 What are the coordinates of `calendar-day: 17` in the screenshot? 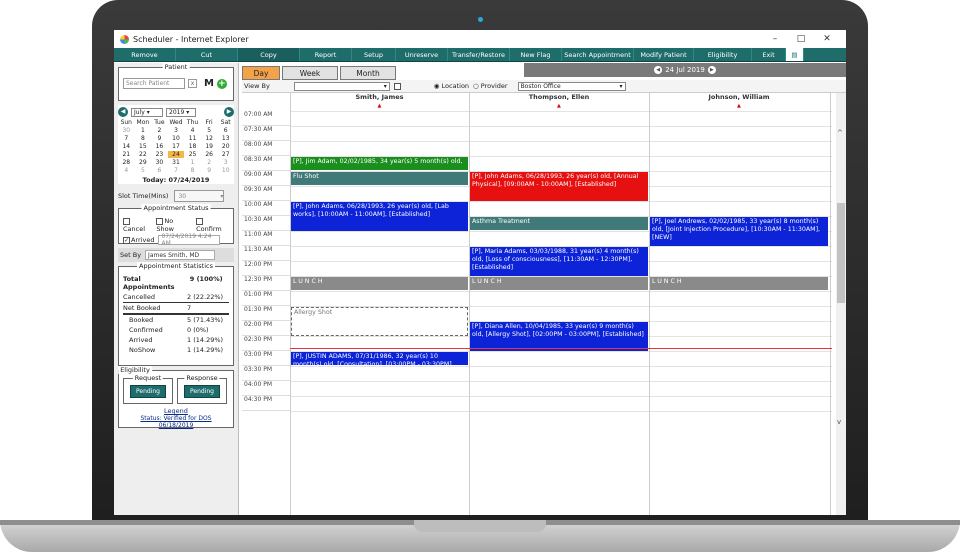 It's located at (176, 146).